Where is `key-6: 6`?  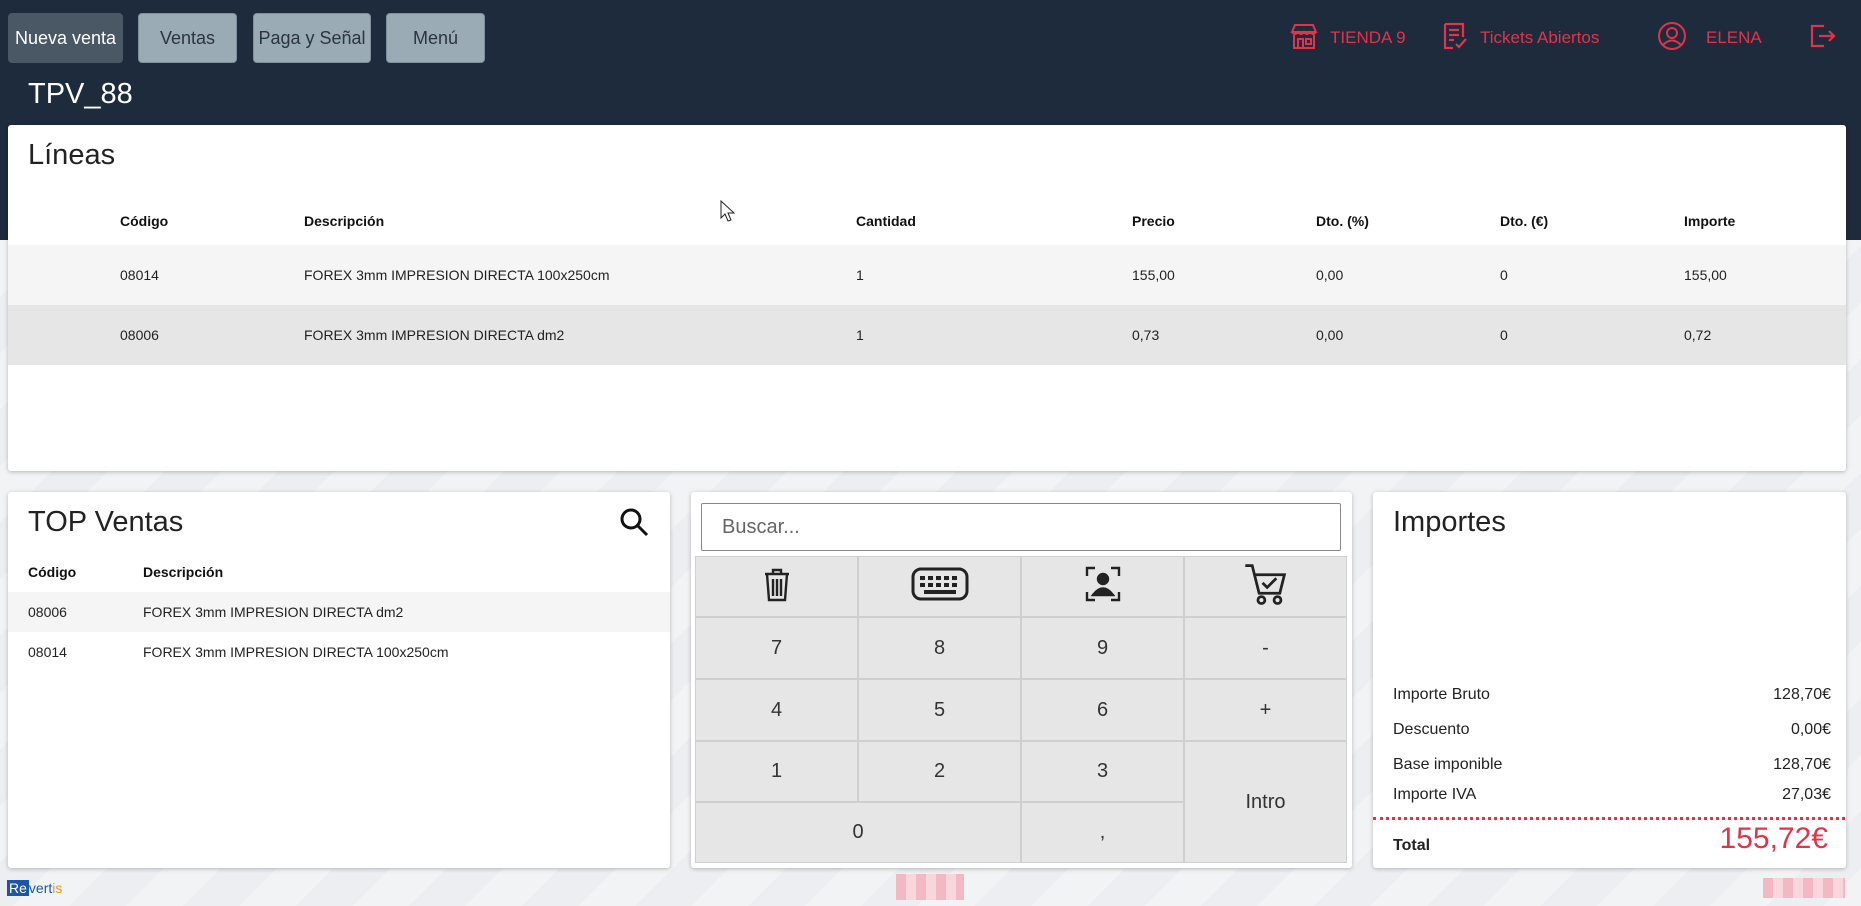
key-6: 6 is located at coordinates (1102, 710).